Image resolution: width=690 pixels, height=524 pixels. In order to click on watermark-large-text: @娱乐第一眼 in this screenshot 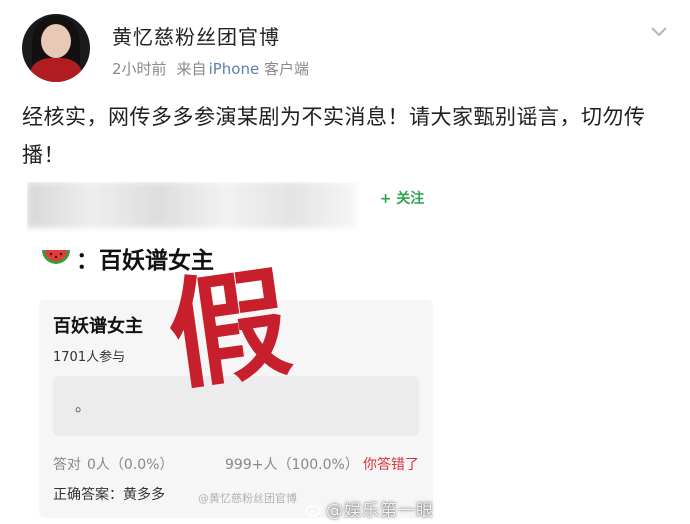, I will do `click(380, 511)`.